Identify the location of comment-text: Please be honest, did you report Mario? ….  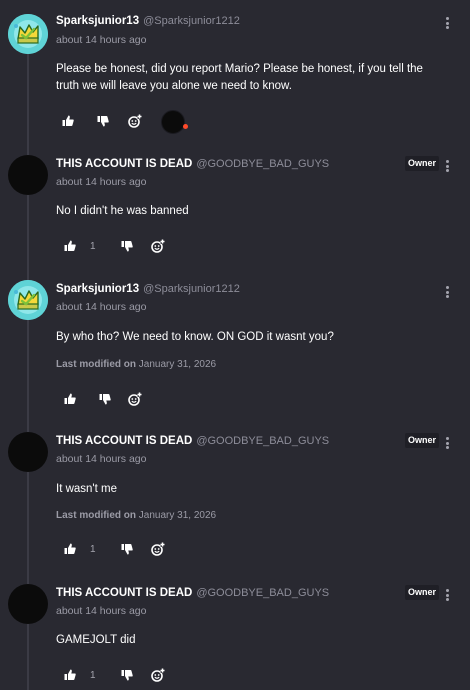
(239, 77).